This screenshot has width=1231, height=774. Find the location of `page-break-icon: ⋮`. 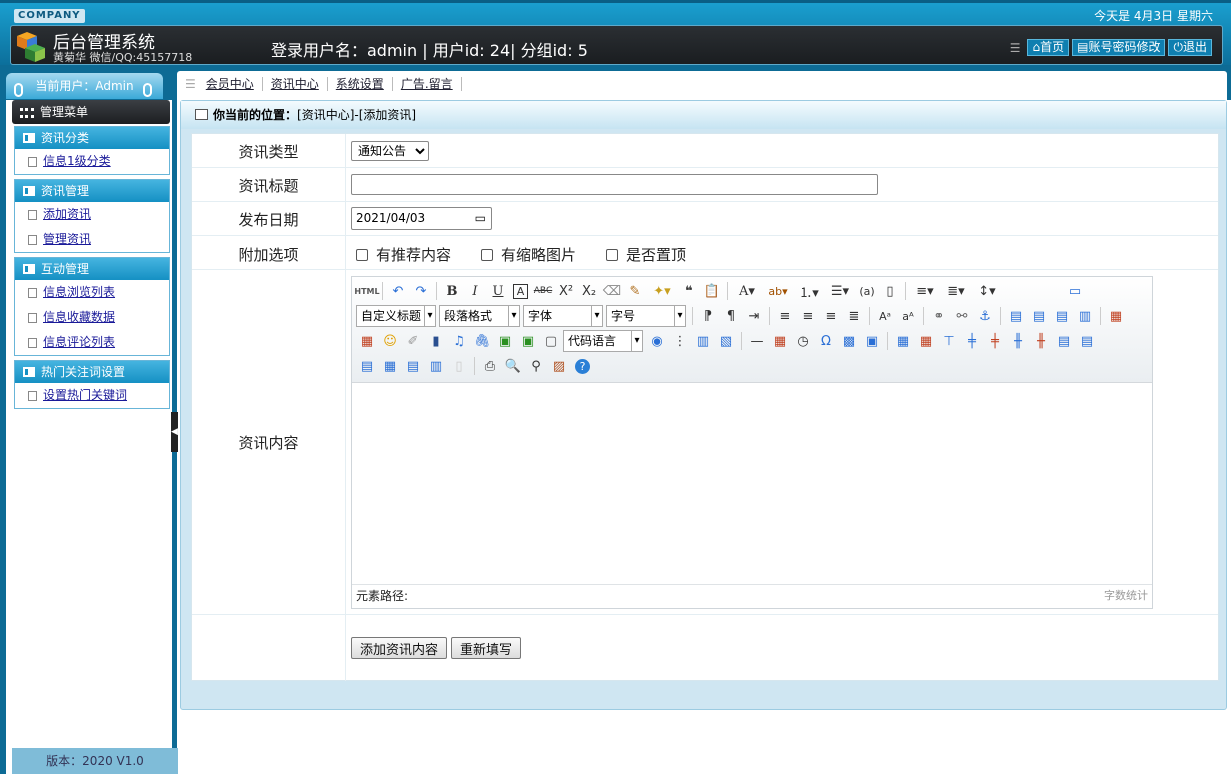

page-break-icon: ⋮ is located at coordinates (680, 341).